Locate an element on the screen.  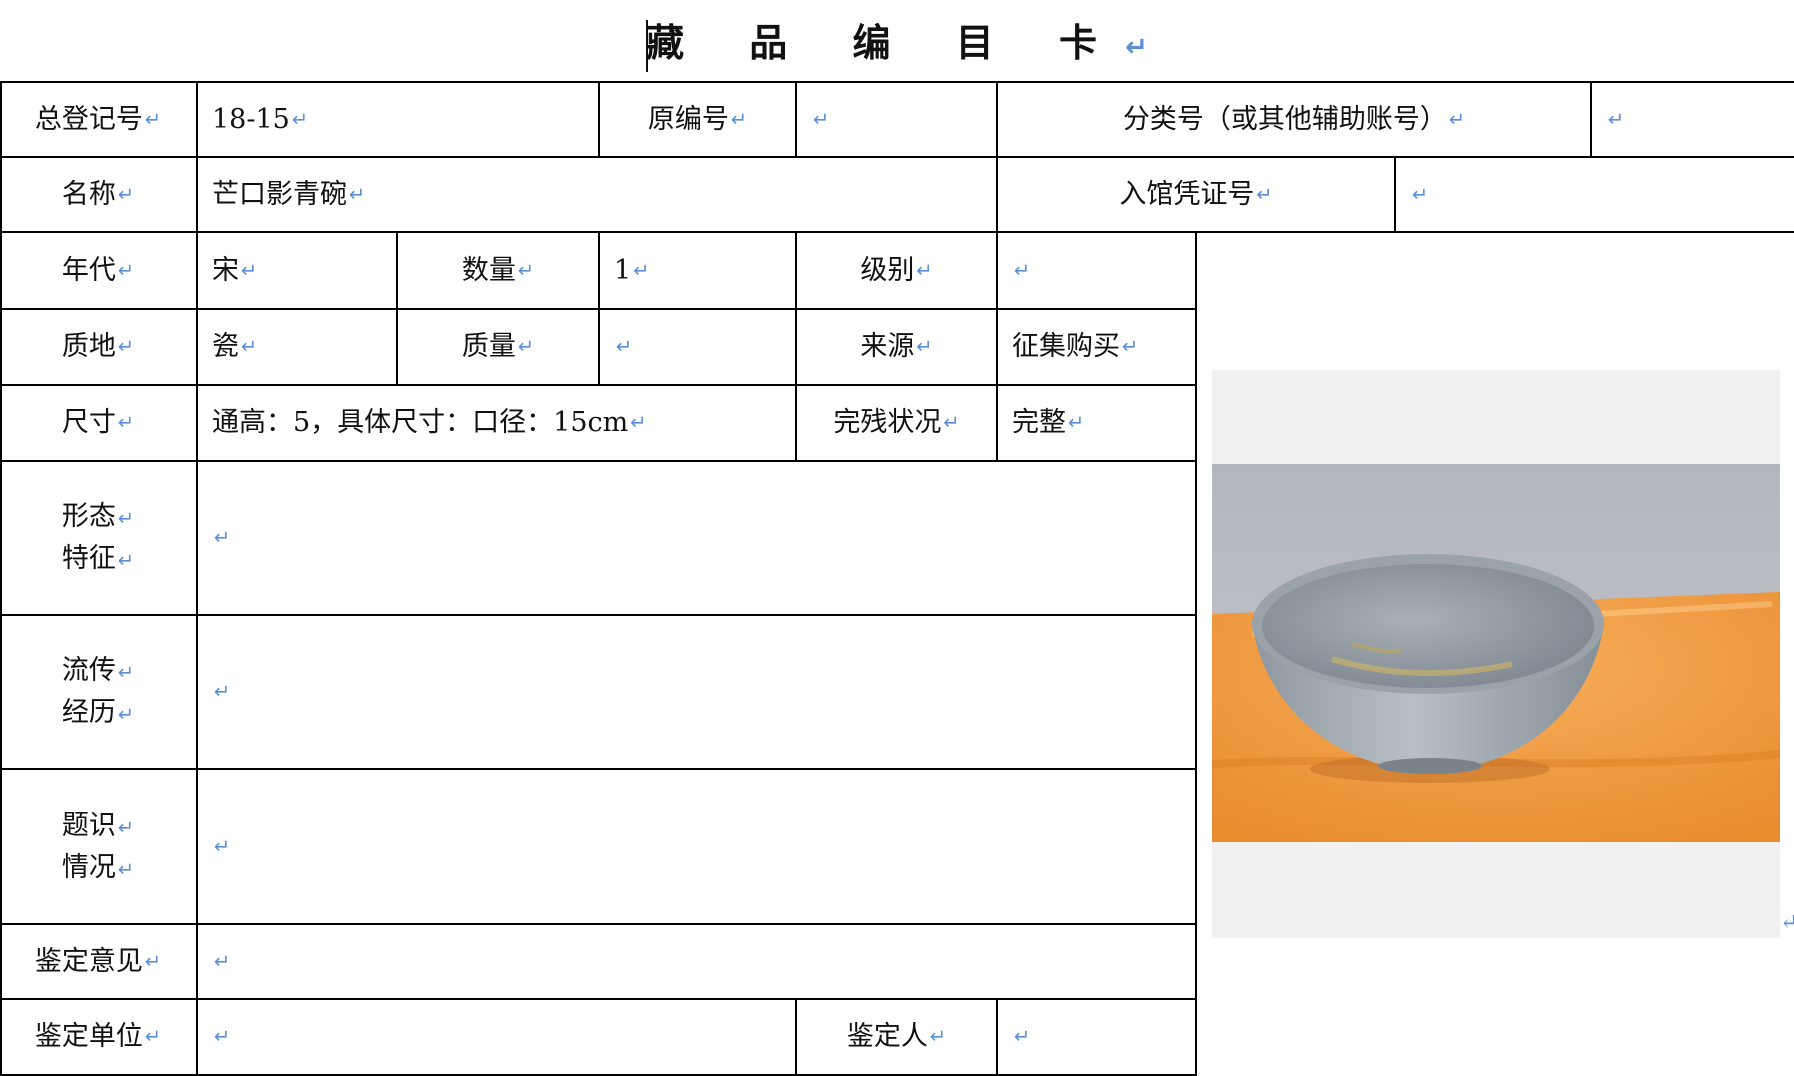
appraisal-label: 鉴定意见 ↵ is located at coordinates (98, 961).